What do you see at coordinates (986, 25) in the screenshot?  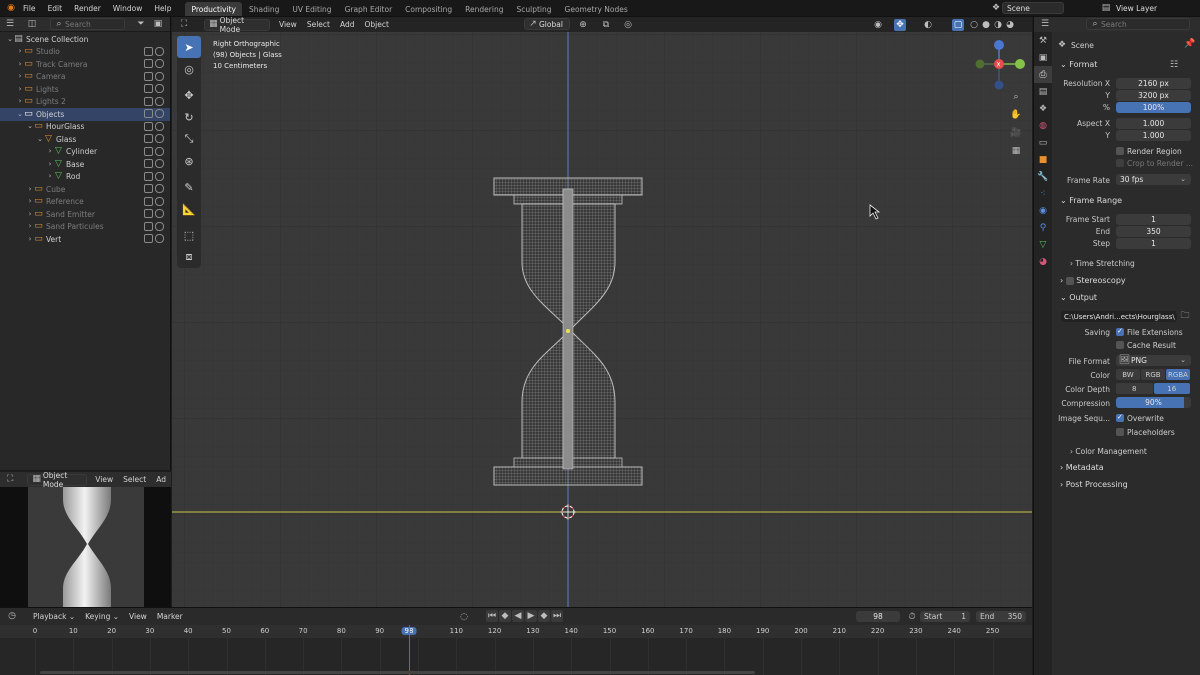 I see `solid-shading-icon: ●` at bounding box center [986, 25].